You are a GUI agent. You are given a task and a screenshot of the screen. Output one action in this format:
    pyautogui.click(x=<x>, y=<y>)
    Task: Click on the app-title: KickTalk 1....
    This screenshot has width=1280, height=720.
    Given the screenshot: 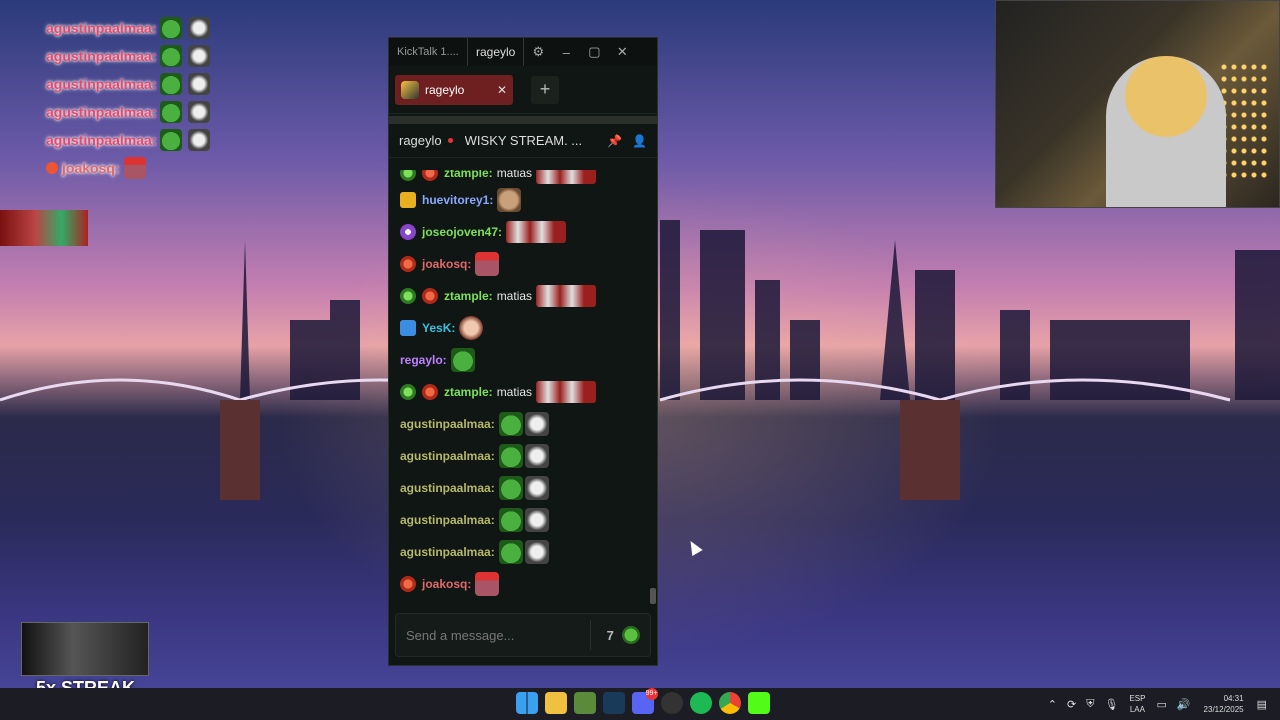 What is the action you would take?
    pyautogui.click(x=428, y=52)
    